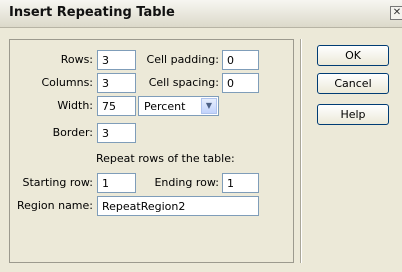 The image size is (402, 272). Describe the element at coordinates (67, 82) in the screenshot. I see `columns-label: Columns:` at that location.